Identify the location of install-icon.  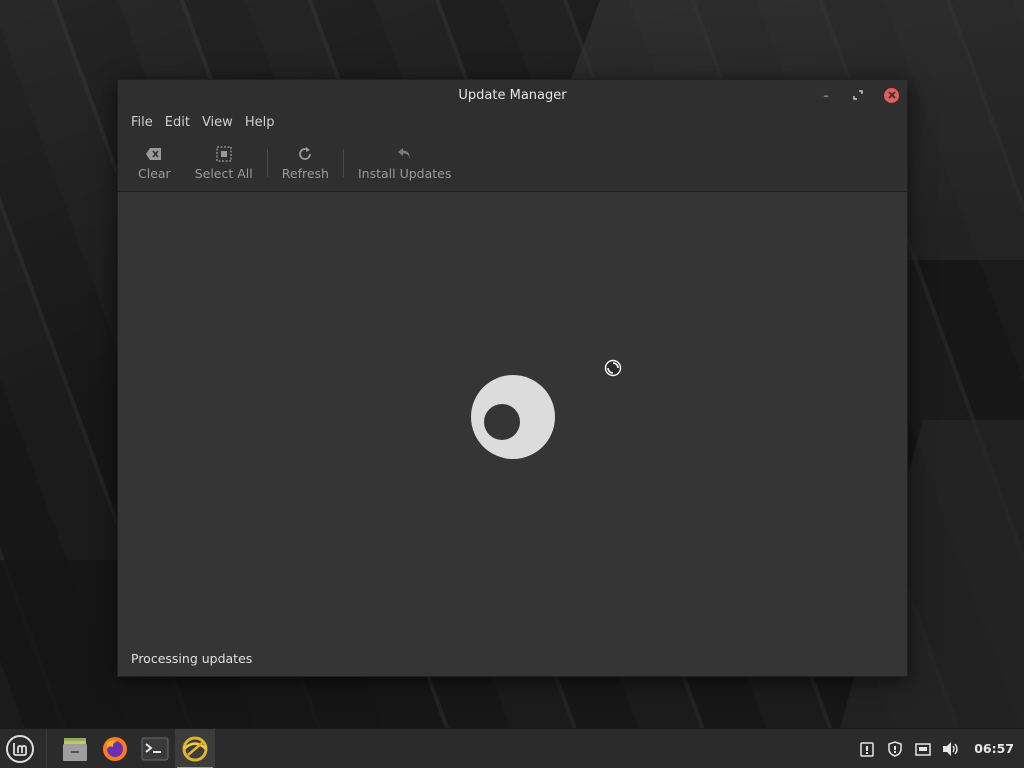
(405, 154).